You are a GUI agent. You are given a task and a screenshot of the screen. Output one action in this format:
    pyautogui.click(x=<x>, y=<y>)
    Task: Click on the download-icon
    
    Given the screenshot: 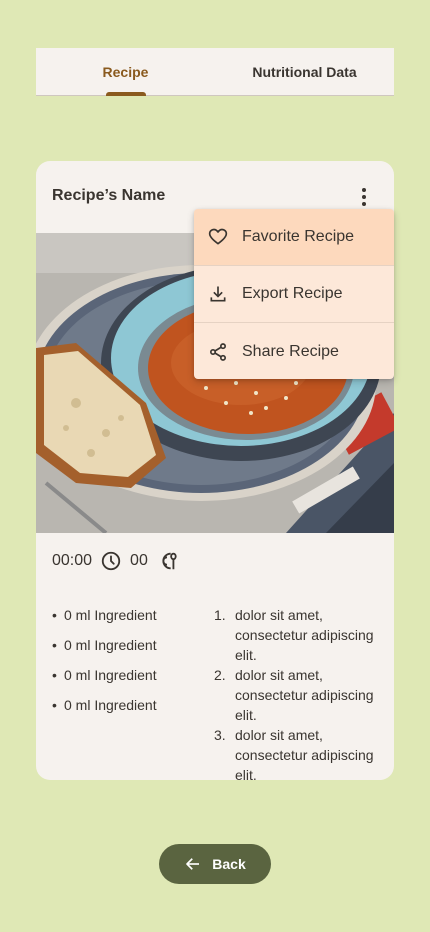 What is the action you would take?
    pyautogui.click(x=218, y=294)
    